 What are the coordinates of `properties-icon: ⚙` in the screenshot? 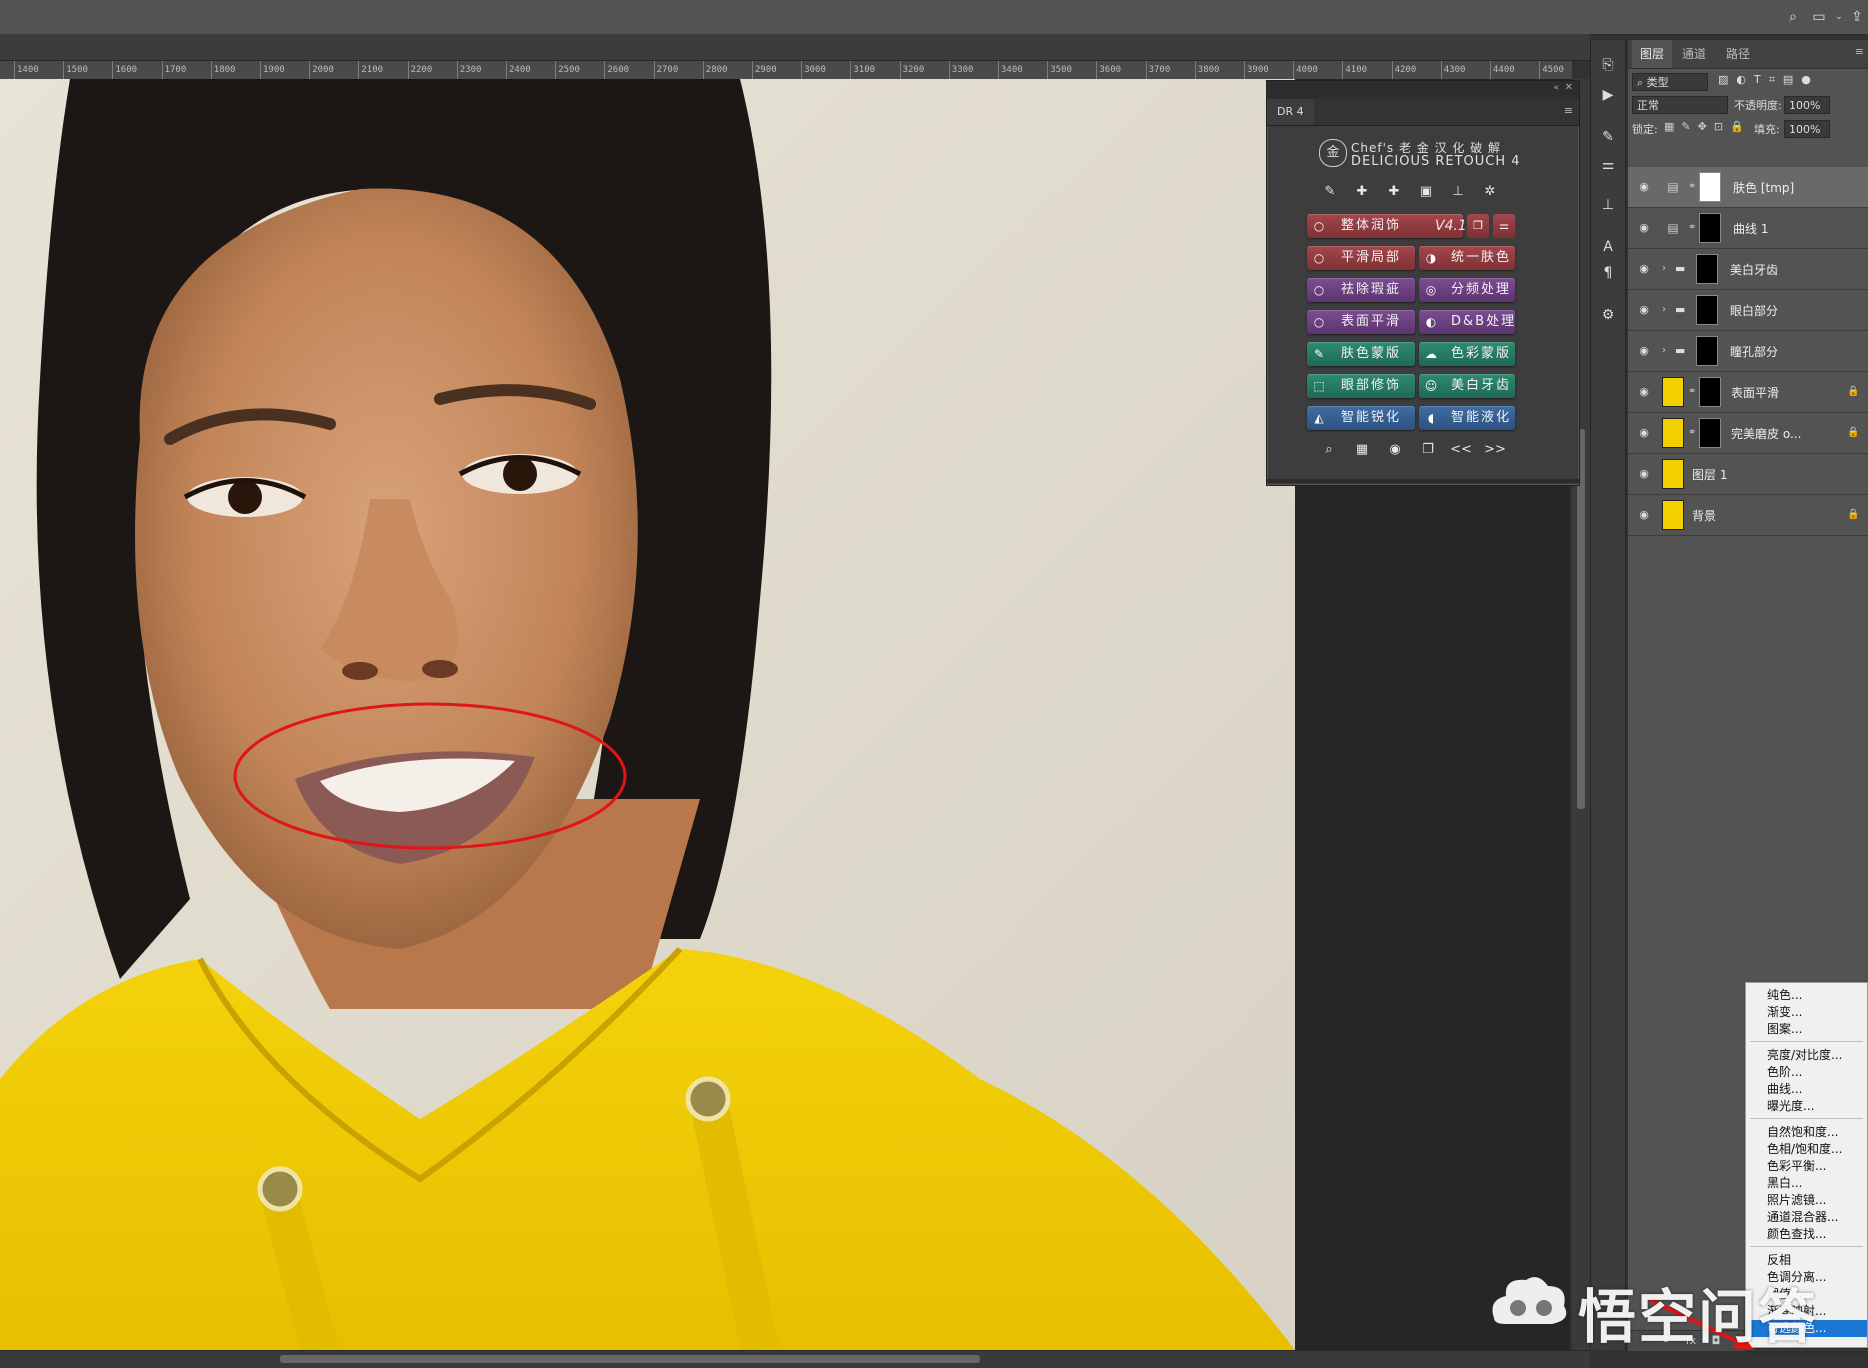 It's located at (1608, 315).